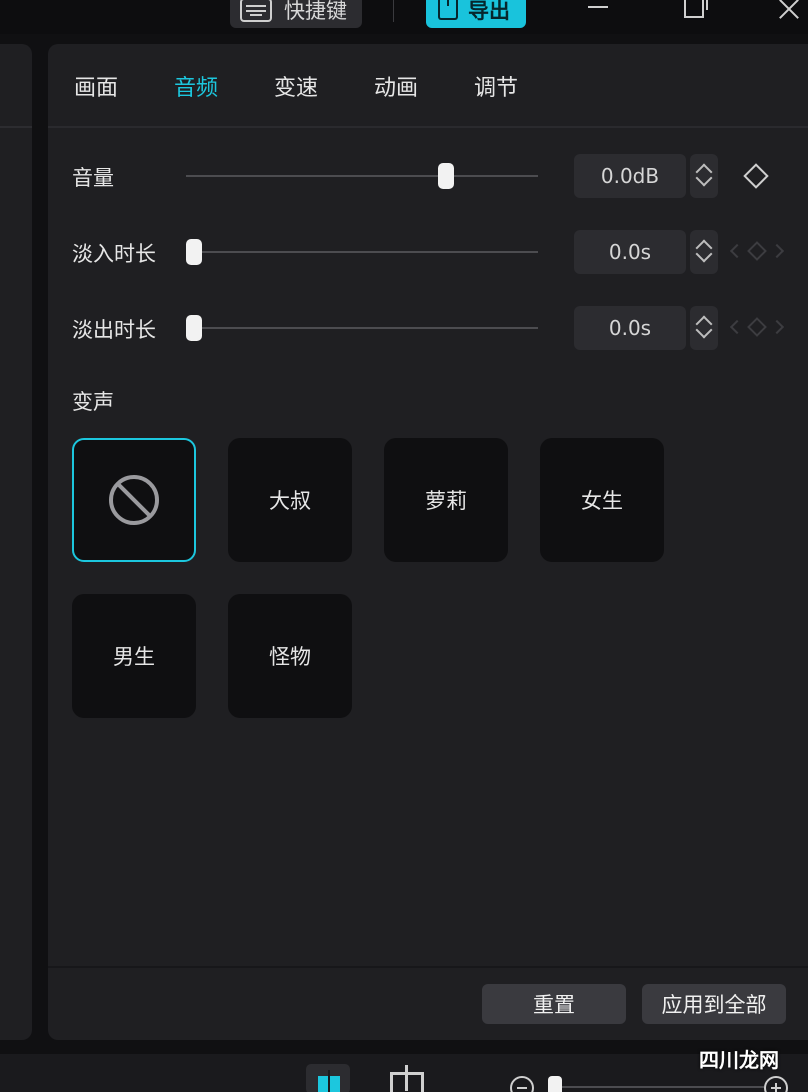 This screenshot has height=1092, width=808. What do you see at coordinates (290, 656) in the screenshot?
I see `voice-option-monster: 怪物` at bounding box center [290, 656].